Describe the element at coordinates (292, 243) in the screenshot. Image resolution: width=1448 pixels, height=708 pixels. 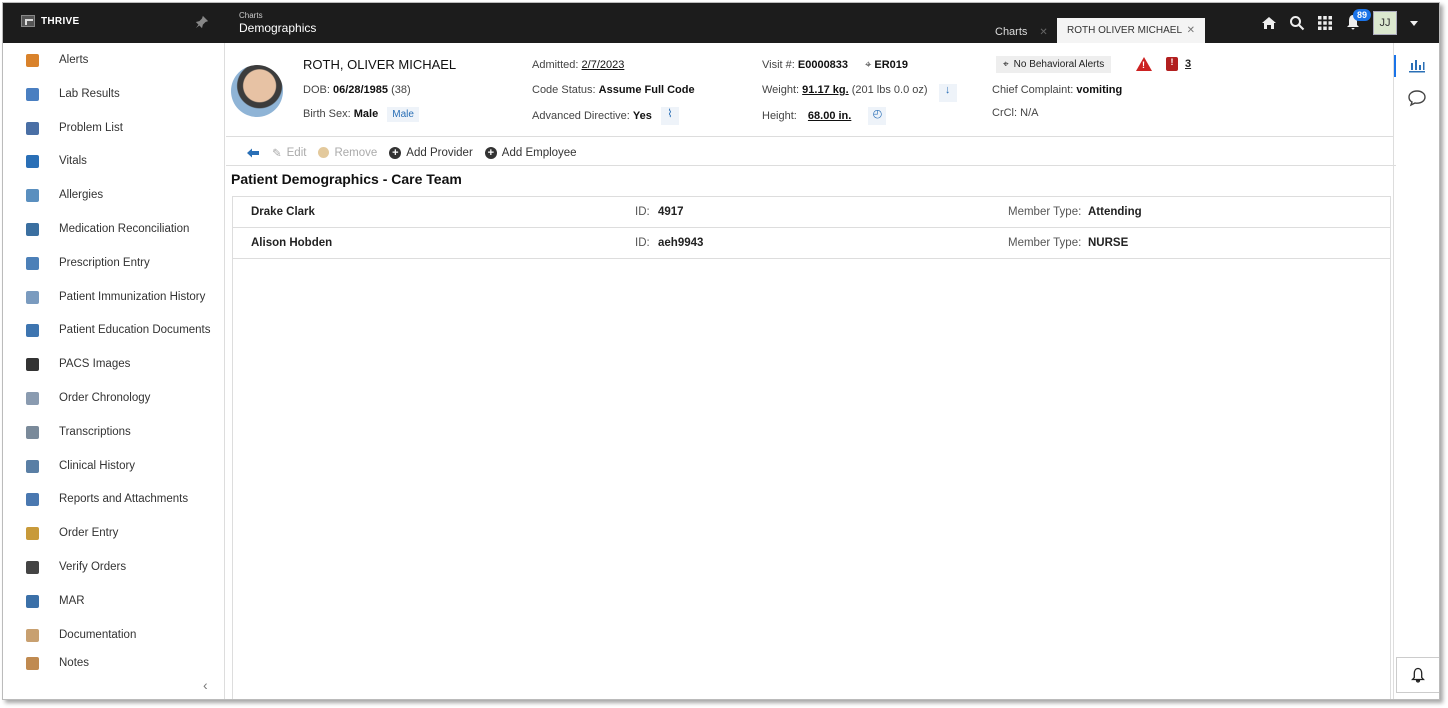
I see `member-name: Alison Hobden` at that location.